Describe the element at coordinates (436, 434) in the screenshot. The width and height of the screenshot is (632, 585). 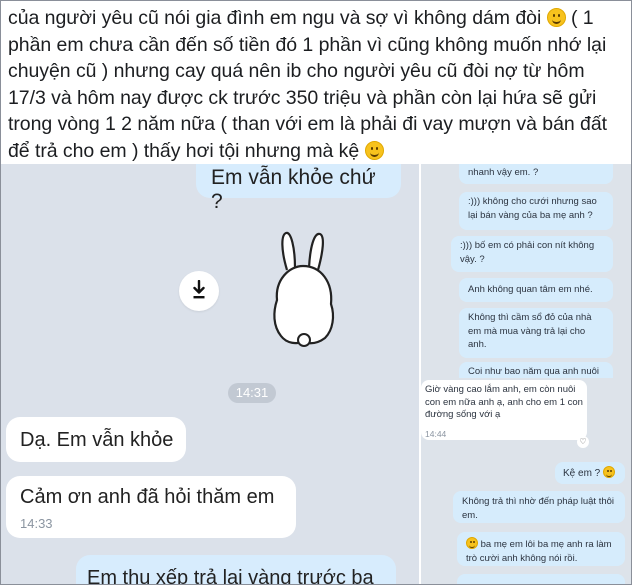
I see `message-timestamp: 14:44` at that location.